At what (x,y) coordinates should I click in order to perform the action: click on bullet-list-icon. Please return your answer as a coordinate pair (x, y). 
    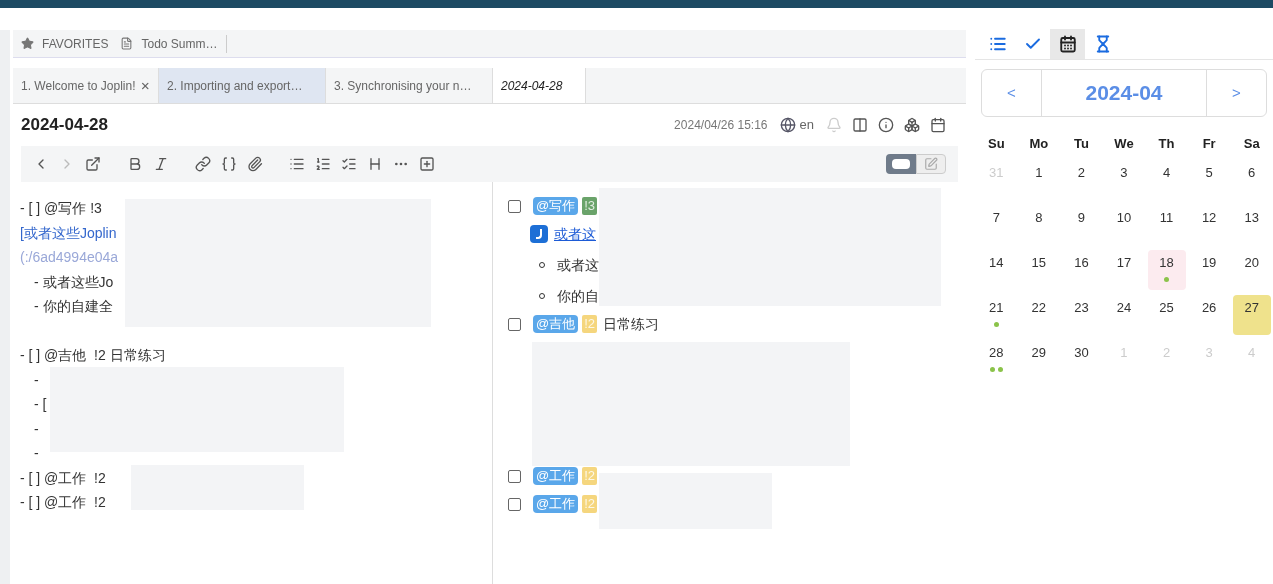
    Looking at the image, I should click on (297, 164).